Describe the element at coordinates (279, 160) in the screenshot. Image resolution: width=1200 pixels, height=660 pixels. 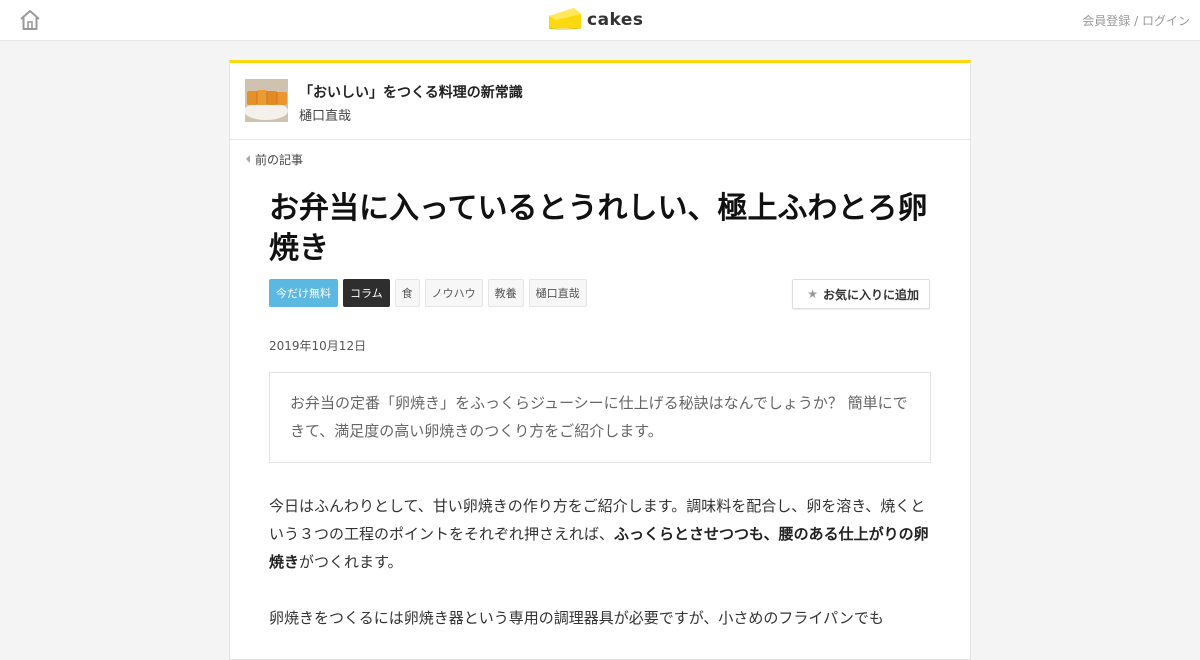
I see `prev-article-label: 前の記事` at that location.